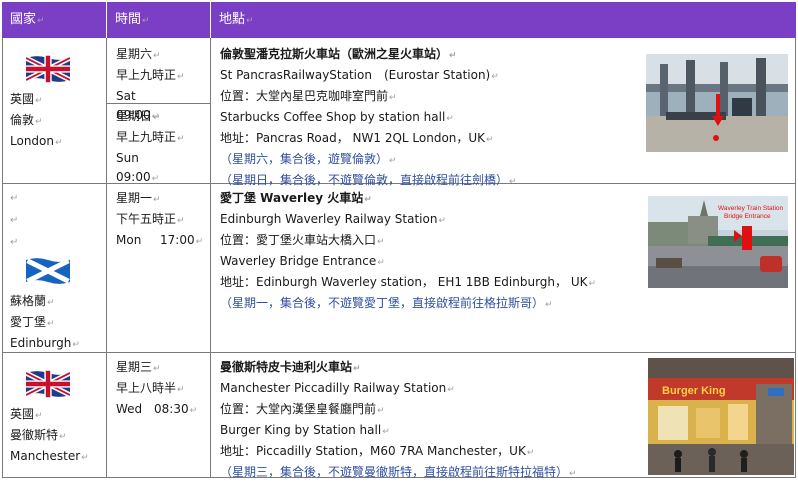 This screenshot has width=798, height=484. Describe the element at coordinates (302, 409) in the screenshot. I see `meeting-position-cn: 位置：大堂內漢堡皇餐廳門前↵` at that location.